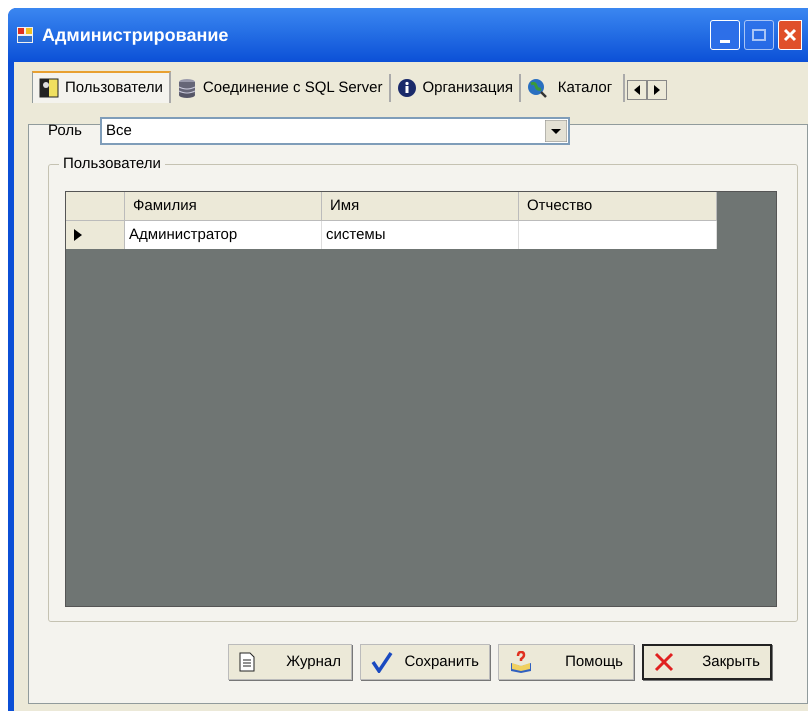  I want to click on left-arrow-icon, so click(636, 90).